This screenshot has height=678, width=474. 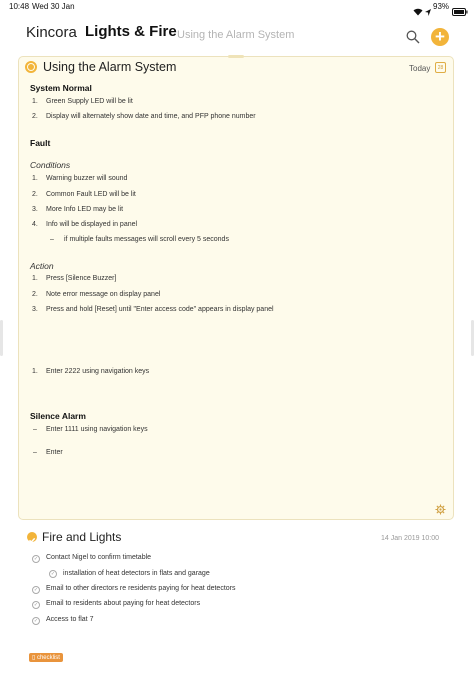 What do you see at coordinates (51, 32) in the screenshot?
I see `app-brand: Kincora` at bounding box center [51, 32].